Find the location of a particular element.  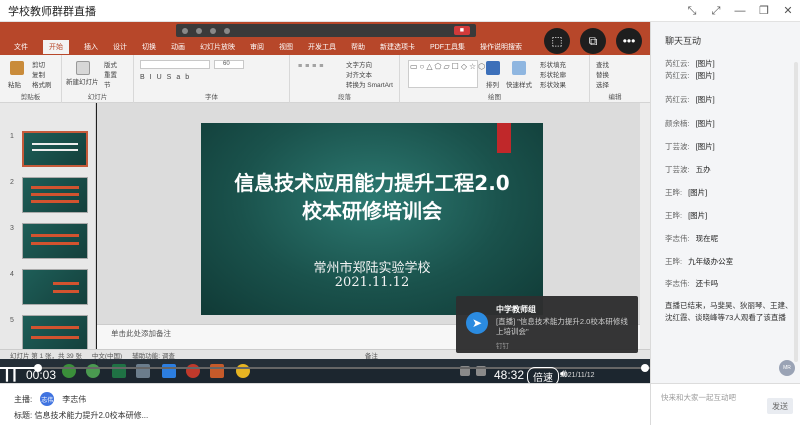

pause-button: ▎▎ is located at coordinates (14, 375).